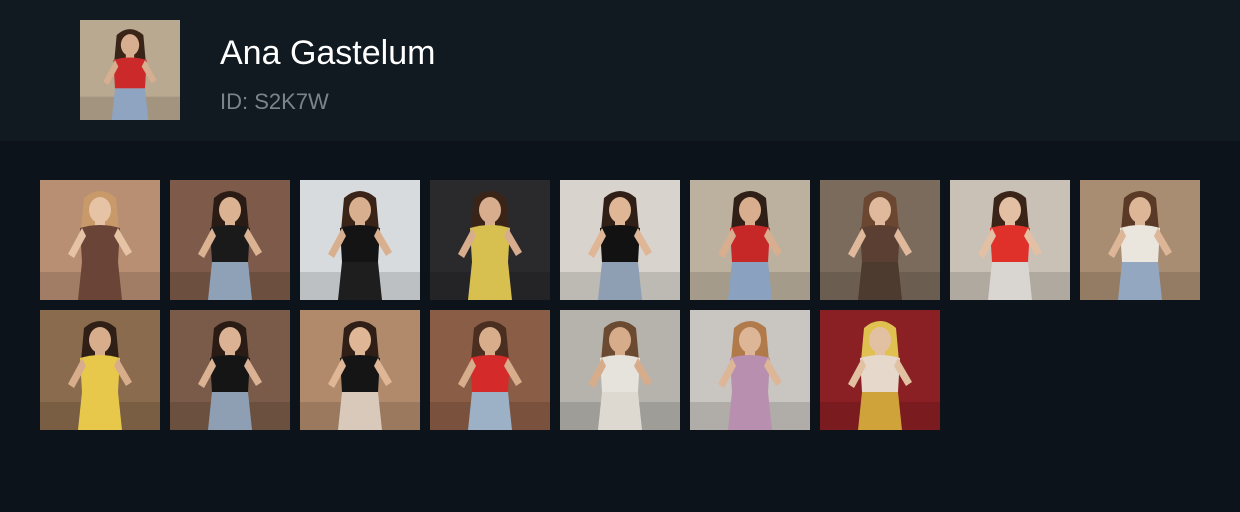  Describe the element at coordinates (328, 53) in the screenshot. I see `profile-name: Ana Gastelum` at that location.